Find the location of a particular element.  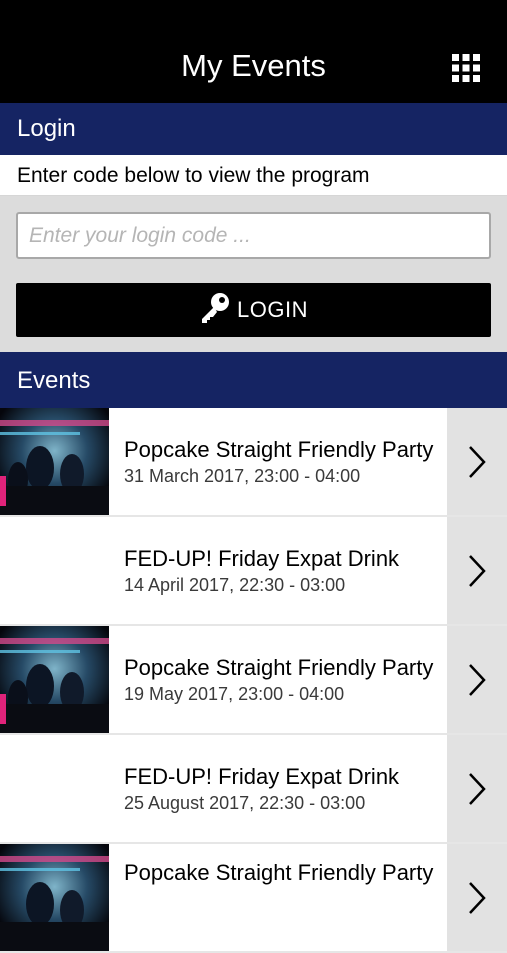

login-section-header: Login is located at coordinates (253, 129).